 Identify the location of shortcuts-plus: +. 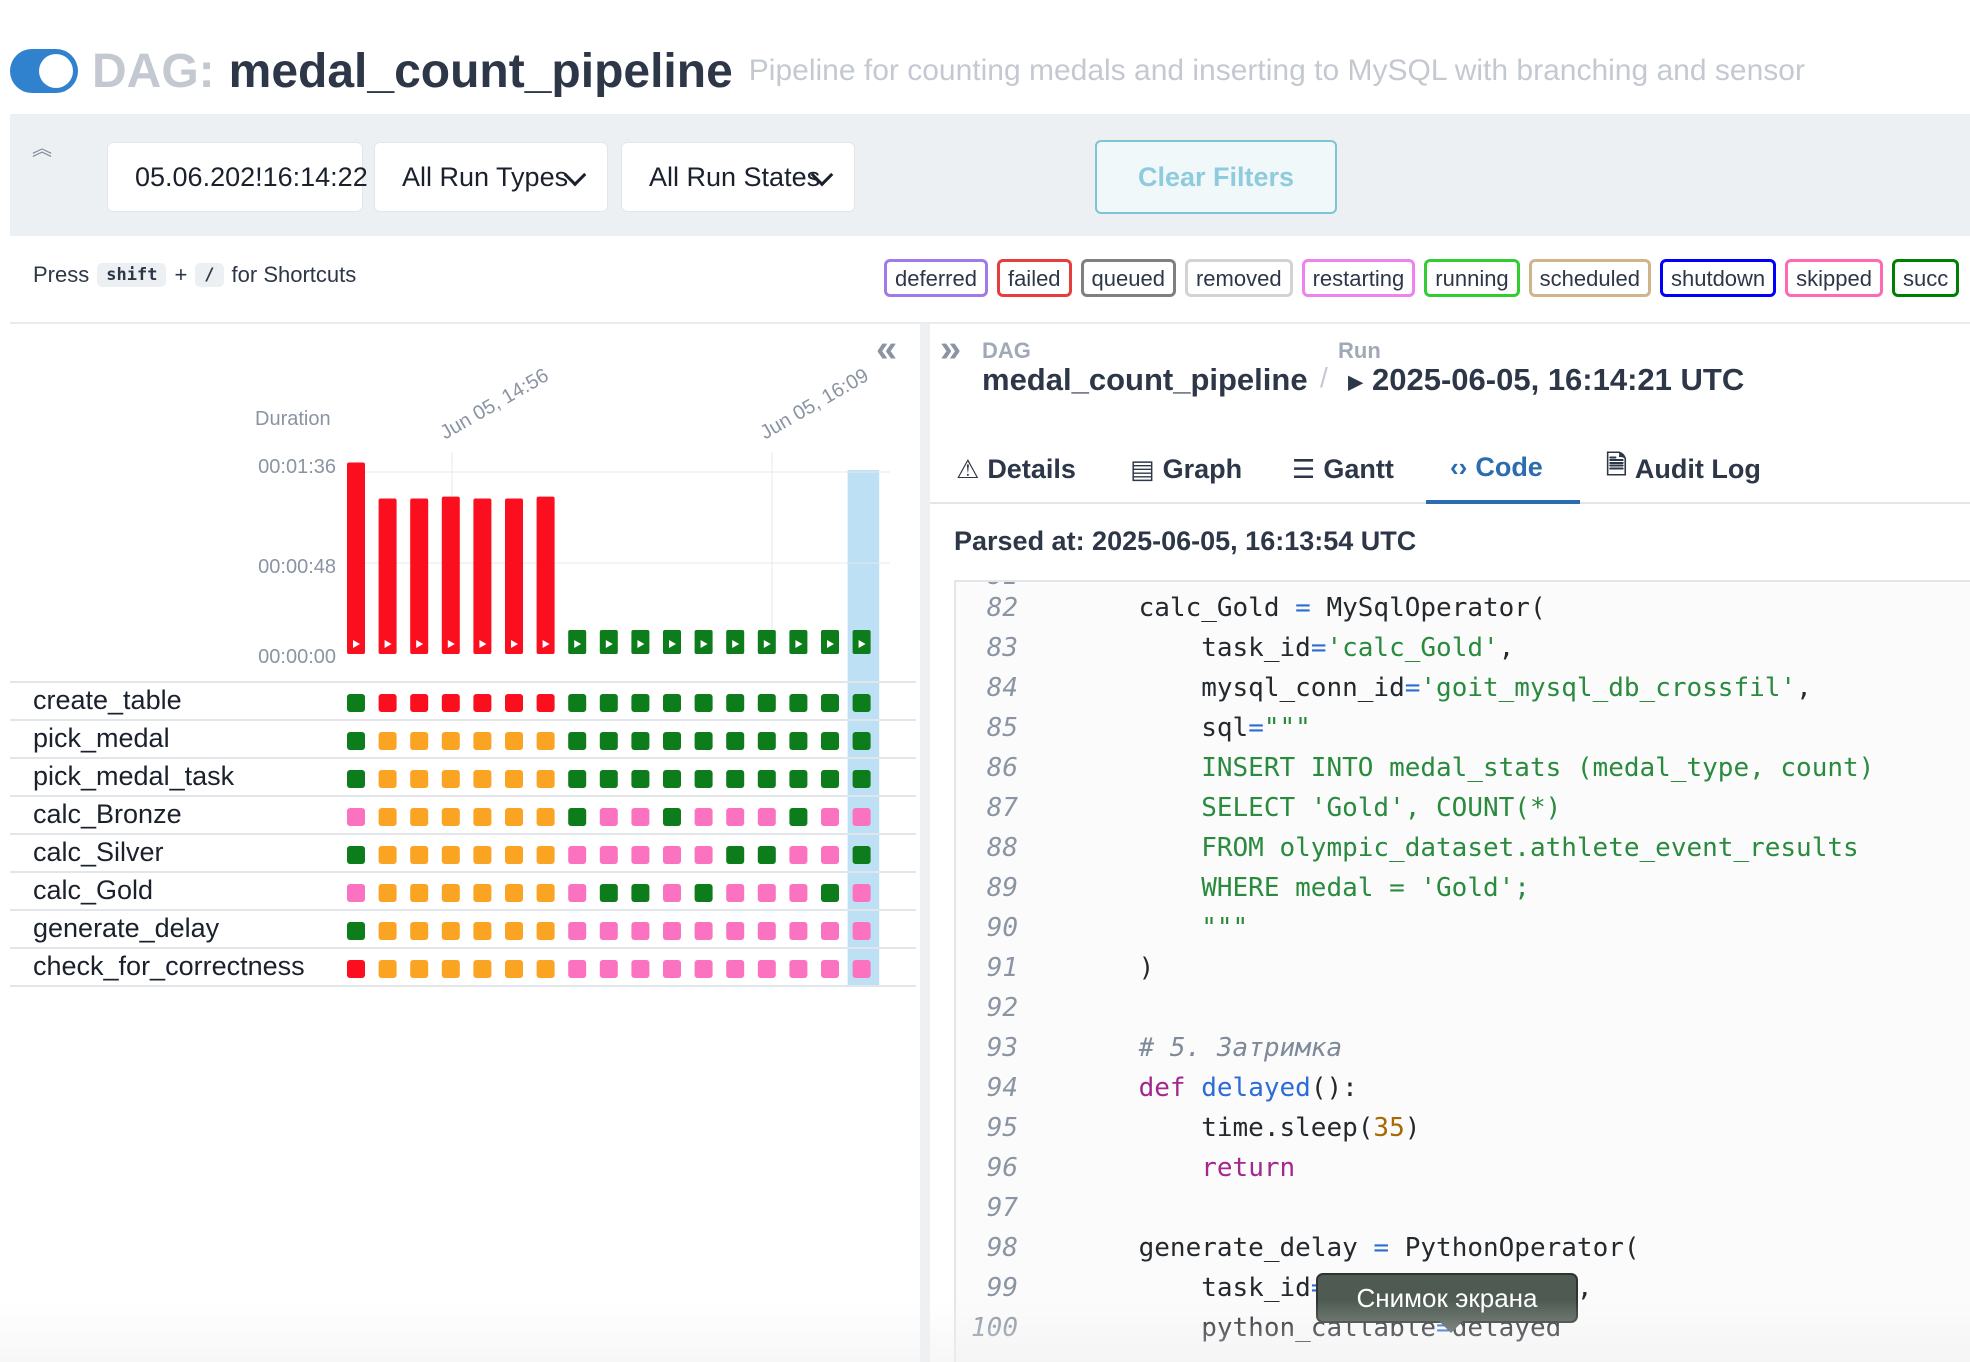
(181, 274).